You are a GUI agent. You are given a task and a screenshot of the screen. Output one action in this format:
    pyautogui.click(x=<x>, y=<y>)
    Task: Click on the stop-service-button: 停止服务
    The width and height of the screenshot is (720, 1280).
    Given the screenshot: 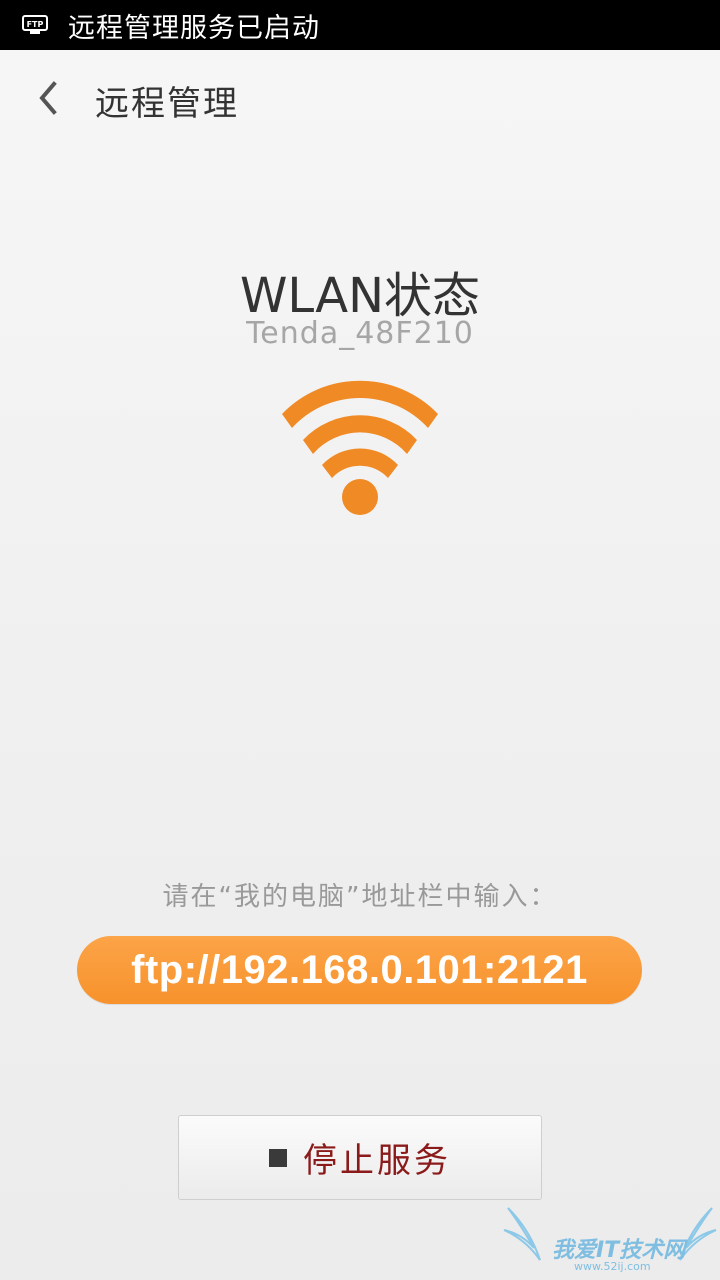 What is the action you would take?
    pyautogui.click(x=360, y=1157)
    